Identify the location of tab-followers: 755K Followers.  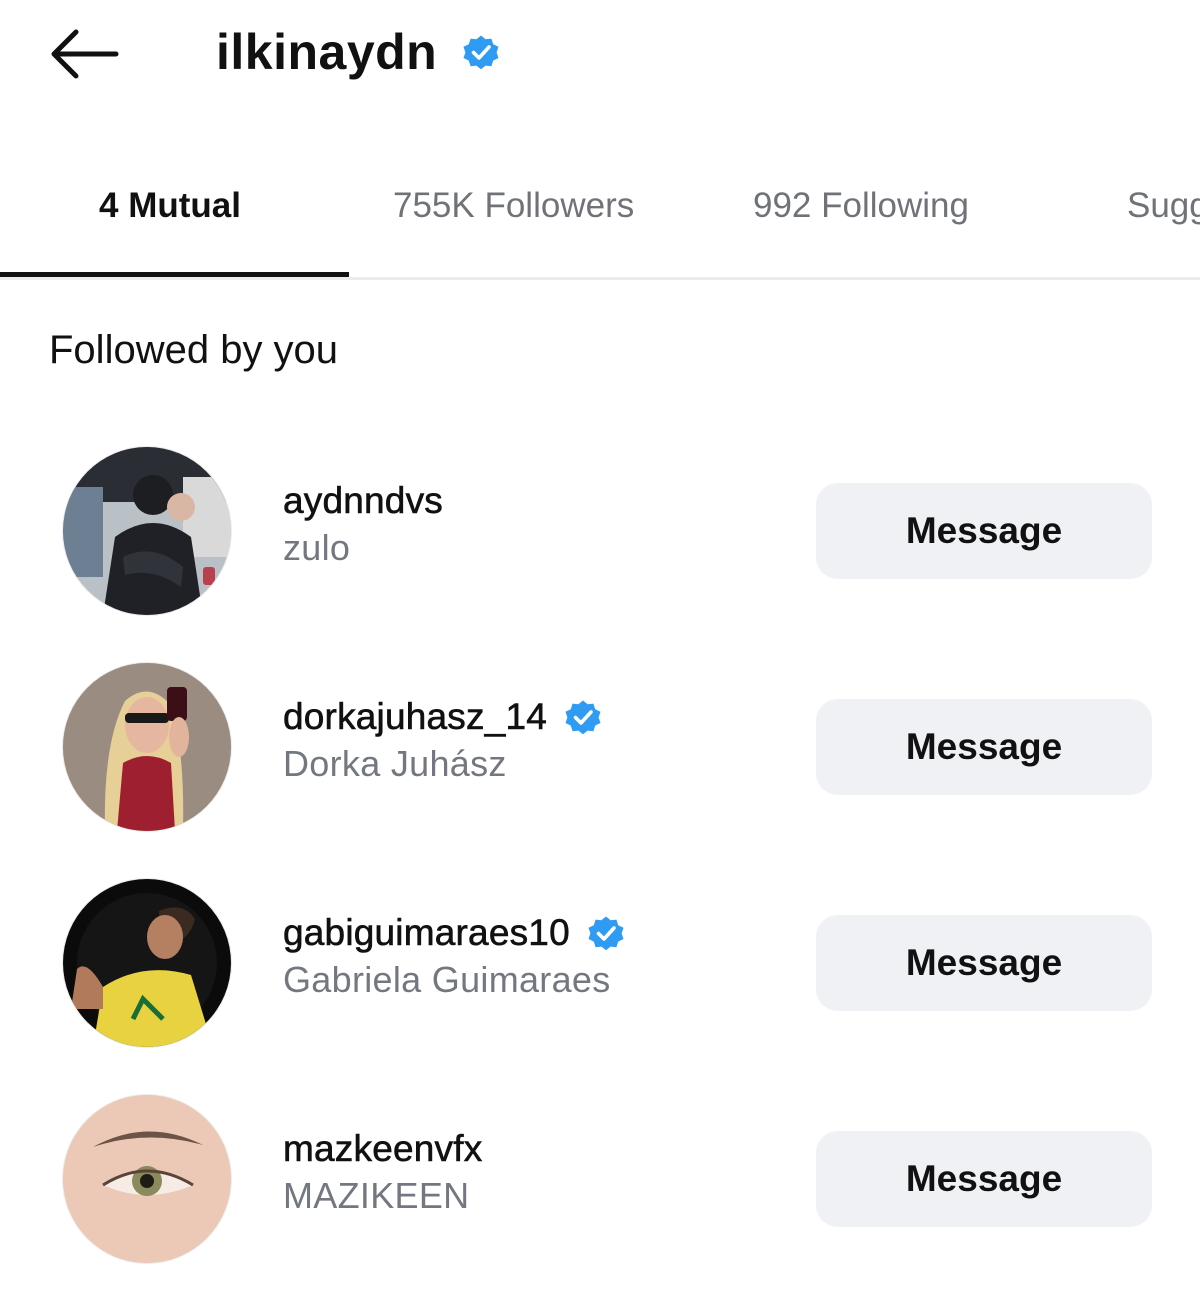
(513, 206).